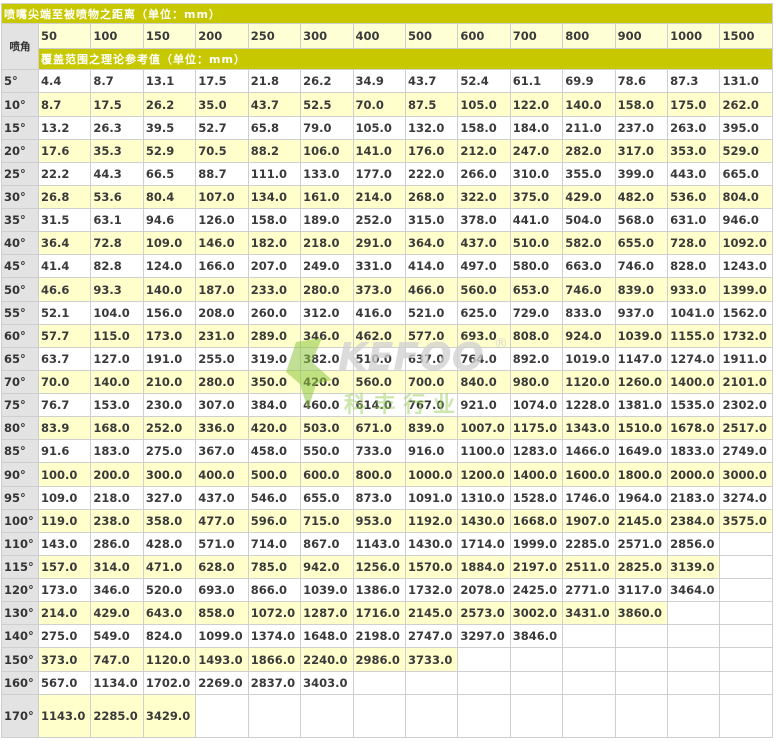  What do you see at coordinates (327, 335) in the screenshot?
I see `coverage-value-cell: 346.0` at bounding box center [327, 335].